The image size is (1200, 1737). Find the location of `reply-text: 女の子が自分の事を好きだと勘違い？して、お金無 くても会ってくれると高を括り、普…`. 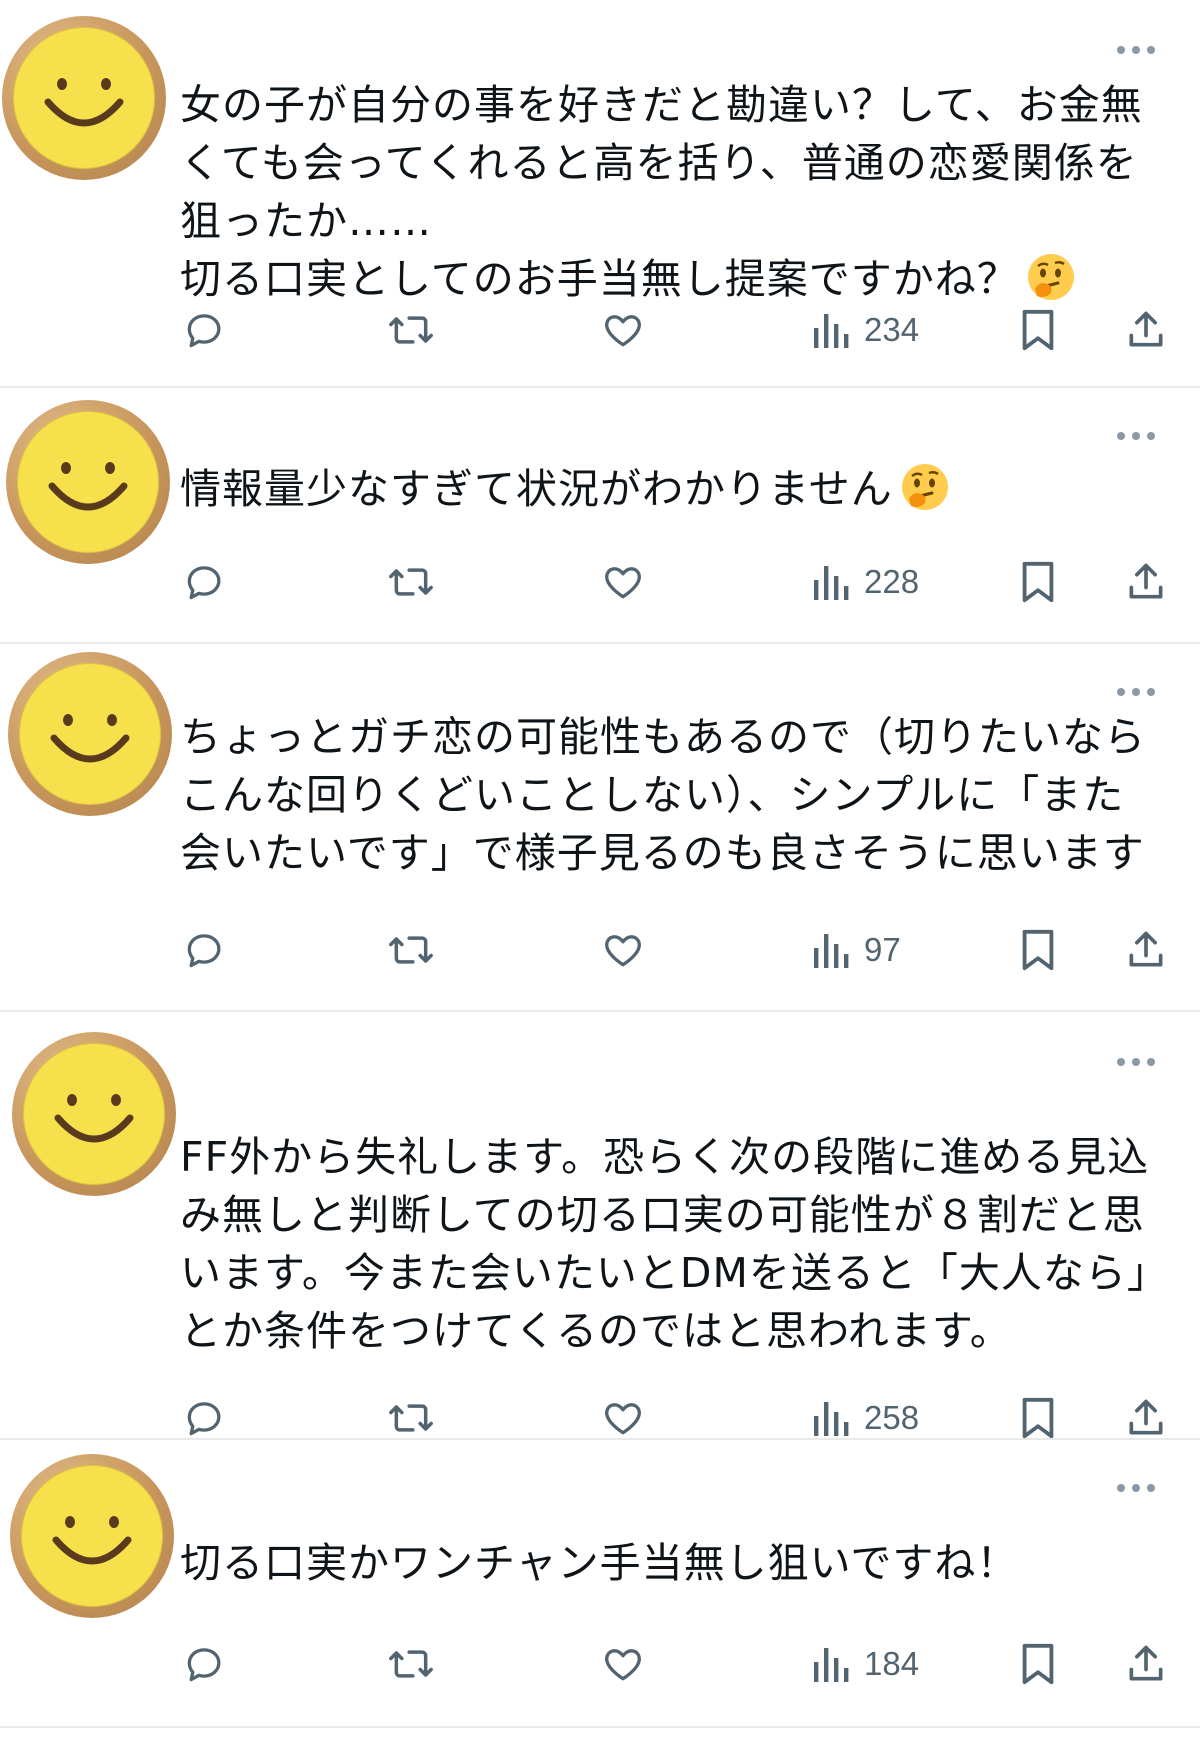

reply-text: 女の子が自分の事を好きだと勘違い？して、お金無 くても会ってくれると高を括り、普… is located at coordinates (661, 192).